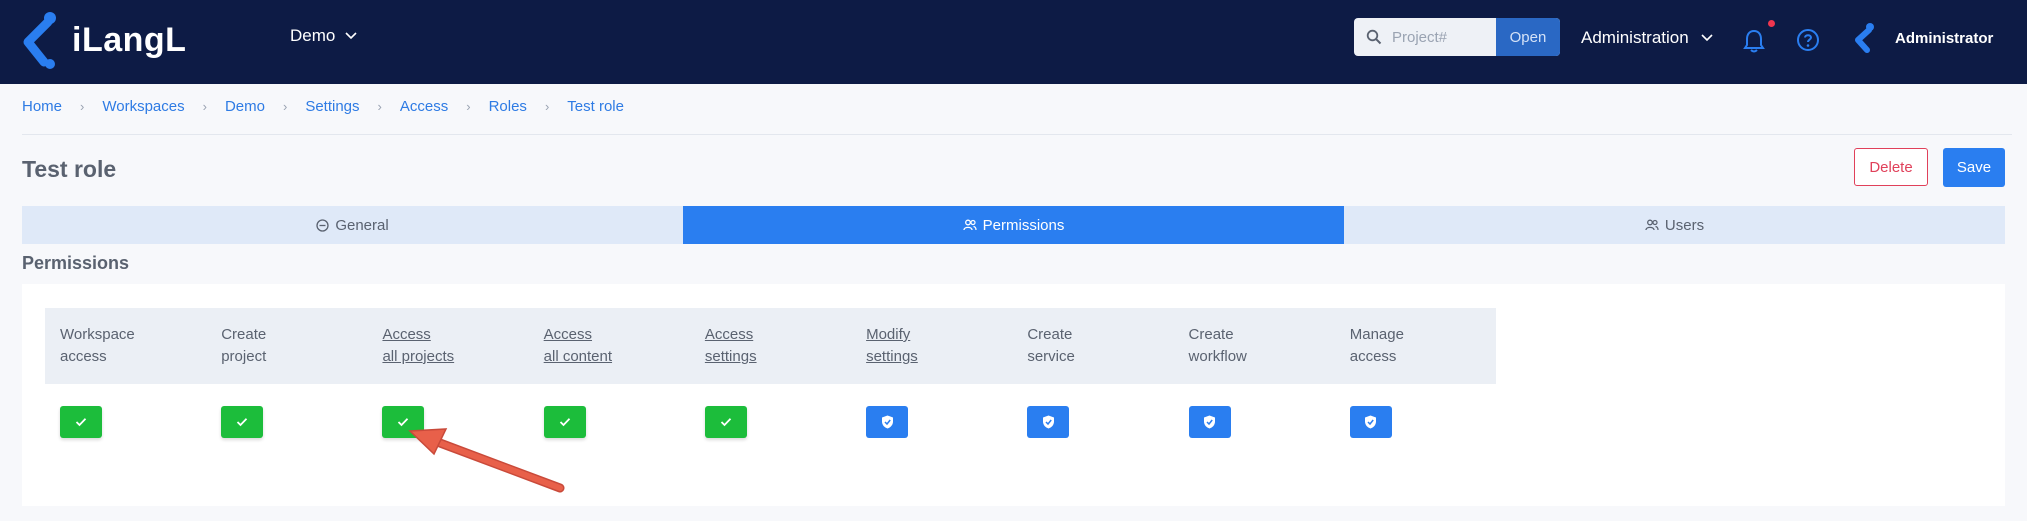 This screenshot has height=521, width=2027. Describe the element at coordinates (143, 106) in the screenshot. I see `breadcrumb-workspaces: Workspaces` at that location.